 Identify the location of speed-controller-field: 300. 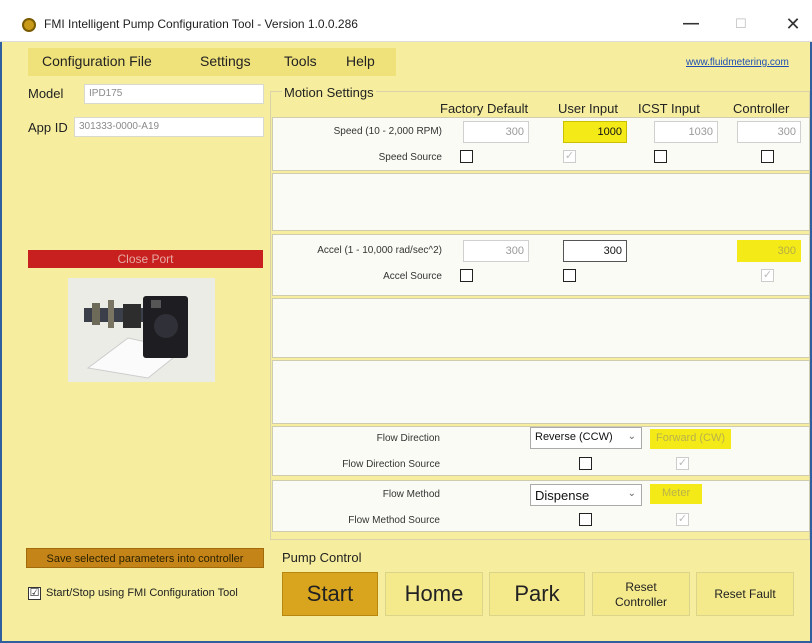
(769, 132).